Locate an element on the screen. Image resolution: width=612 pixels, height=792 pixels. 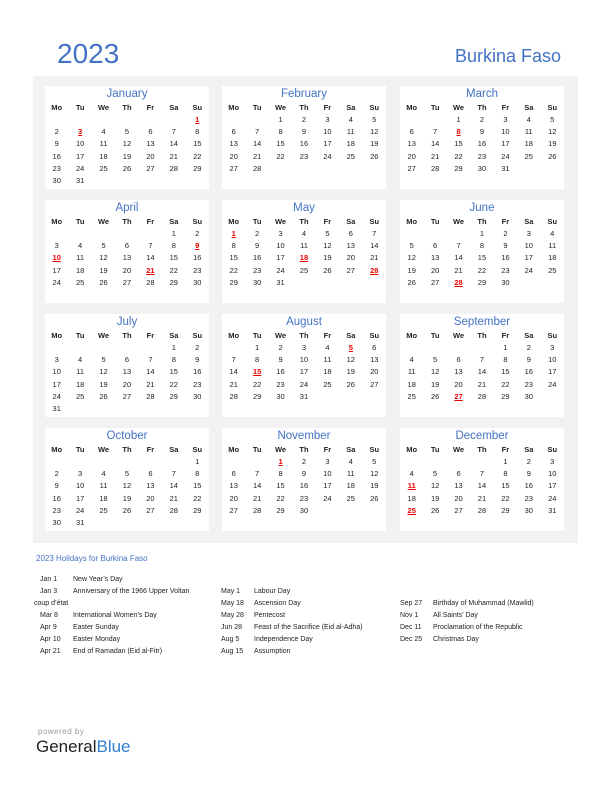
week-row: 31 is located at coordinates (127, 409).